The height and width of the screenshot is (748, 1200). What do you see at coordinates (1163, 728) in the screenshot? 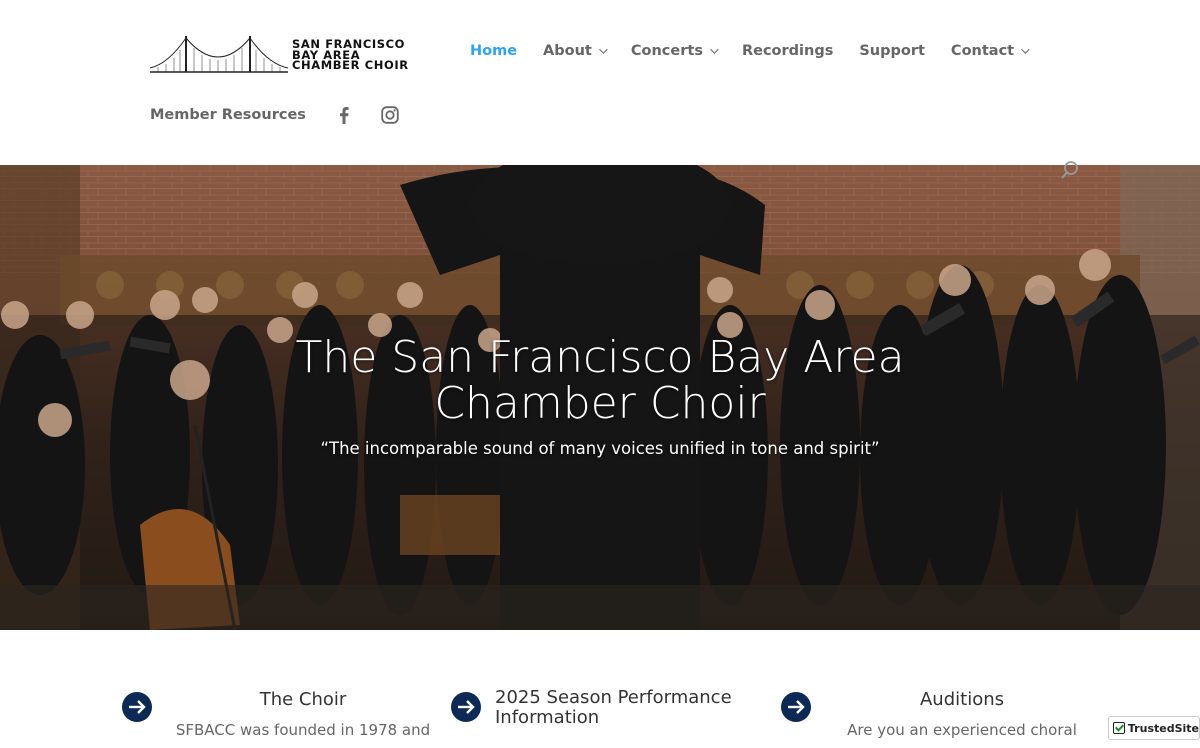
I see `badge-label: TrustedSite` at bounding box center [1163, 728].